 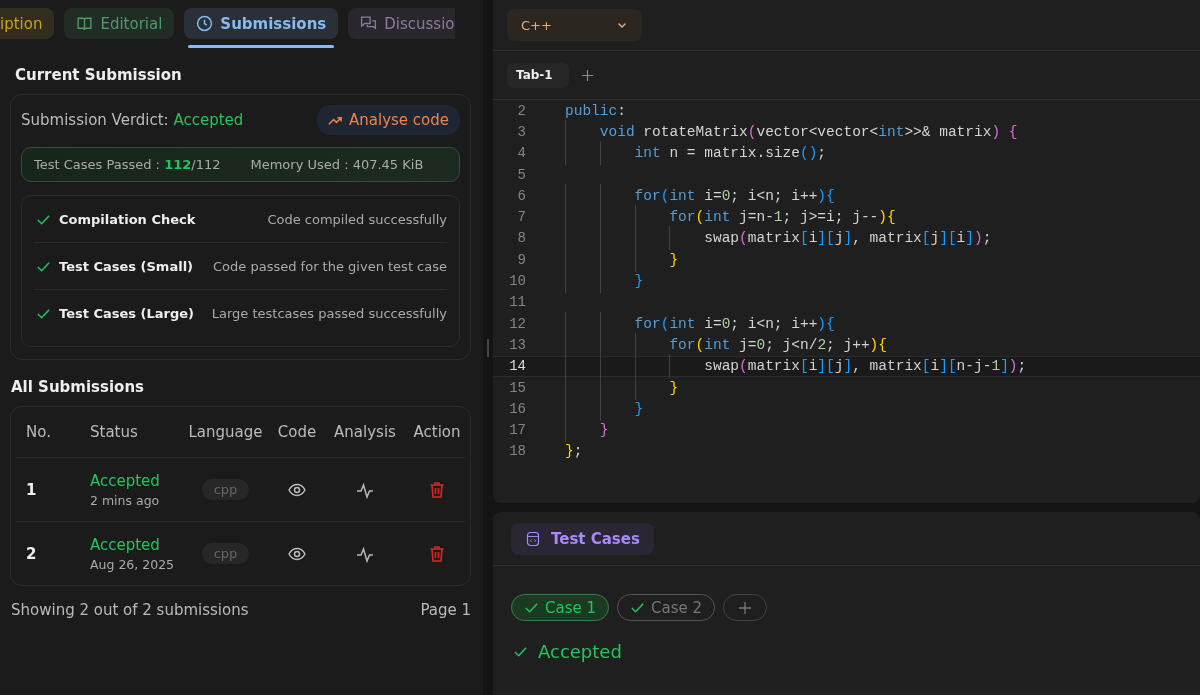 What do you see at coordinates (437, 432) in the screenshot?
I see `column-header: Action` at bounding box center [437, 432].